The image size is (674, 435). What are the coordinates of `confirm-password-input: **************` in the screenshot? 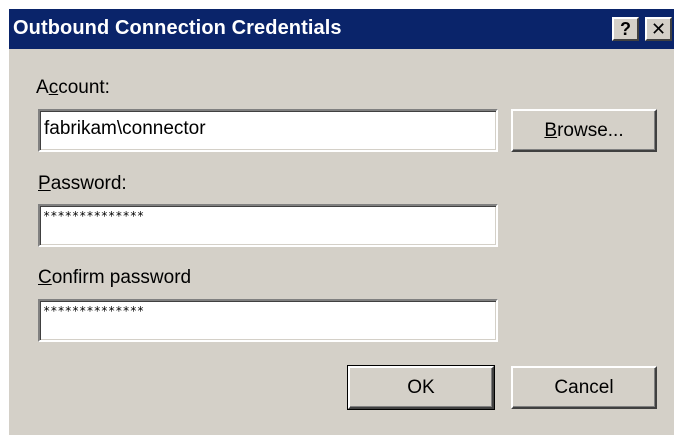 It's located at (268, 320).